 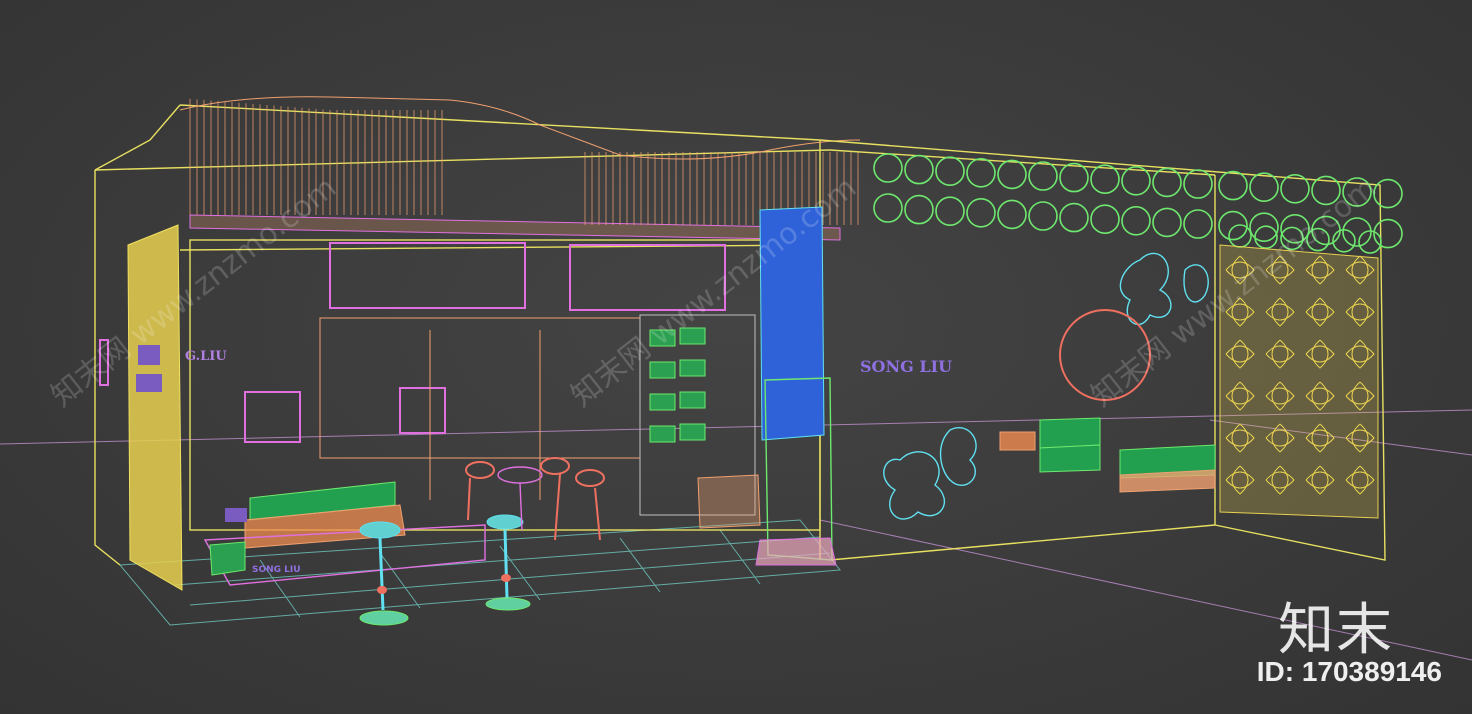 I want to click on image-id-label: ID: 170389146, so click(x=1349, y=671).